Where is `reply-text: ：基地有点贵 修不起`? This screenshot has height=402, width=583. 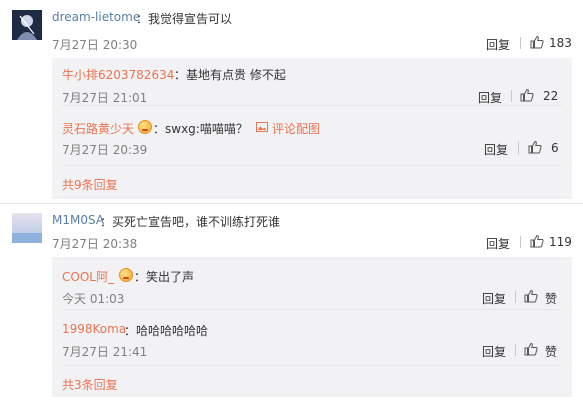
reply-text: ：基地有点贵 修不起 is located at coordinates (230, 75).